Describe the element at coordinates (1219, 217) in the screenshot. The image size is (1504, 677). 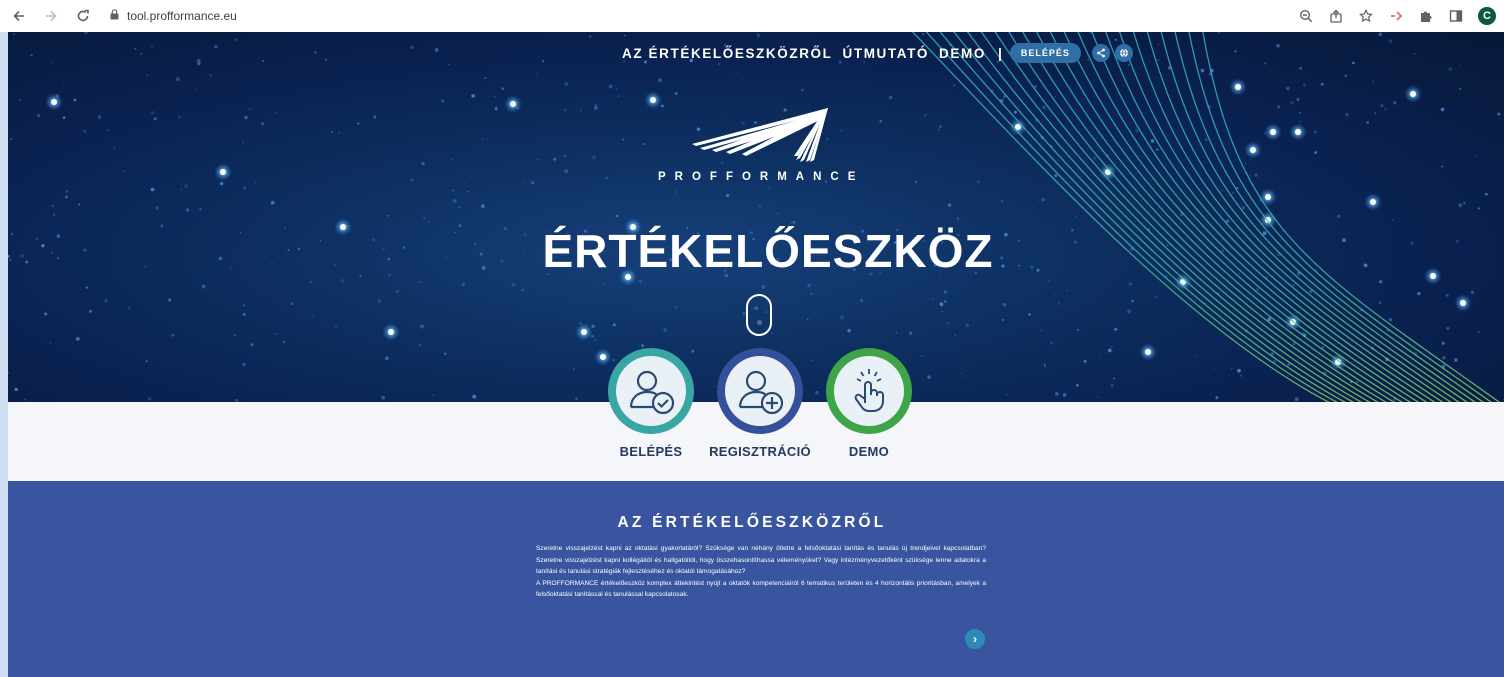
I see `wave-line` at that location.